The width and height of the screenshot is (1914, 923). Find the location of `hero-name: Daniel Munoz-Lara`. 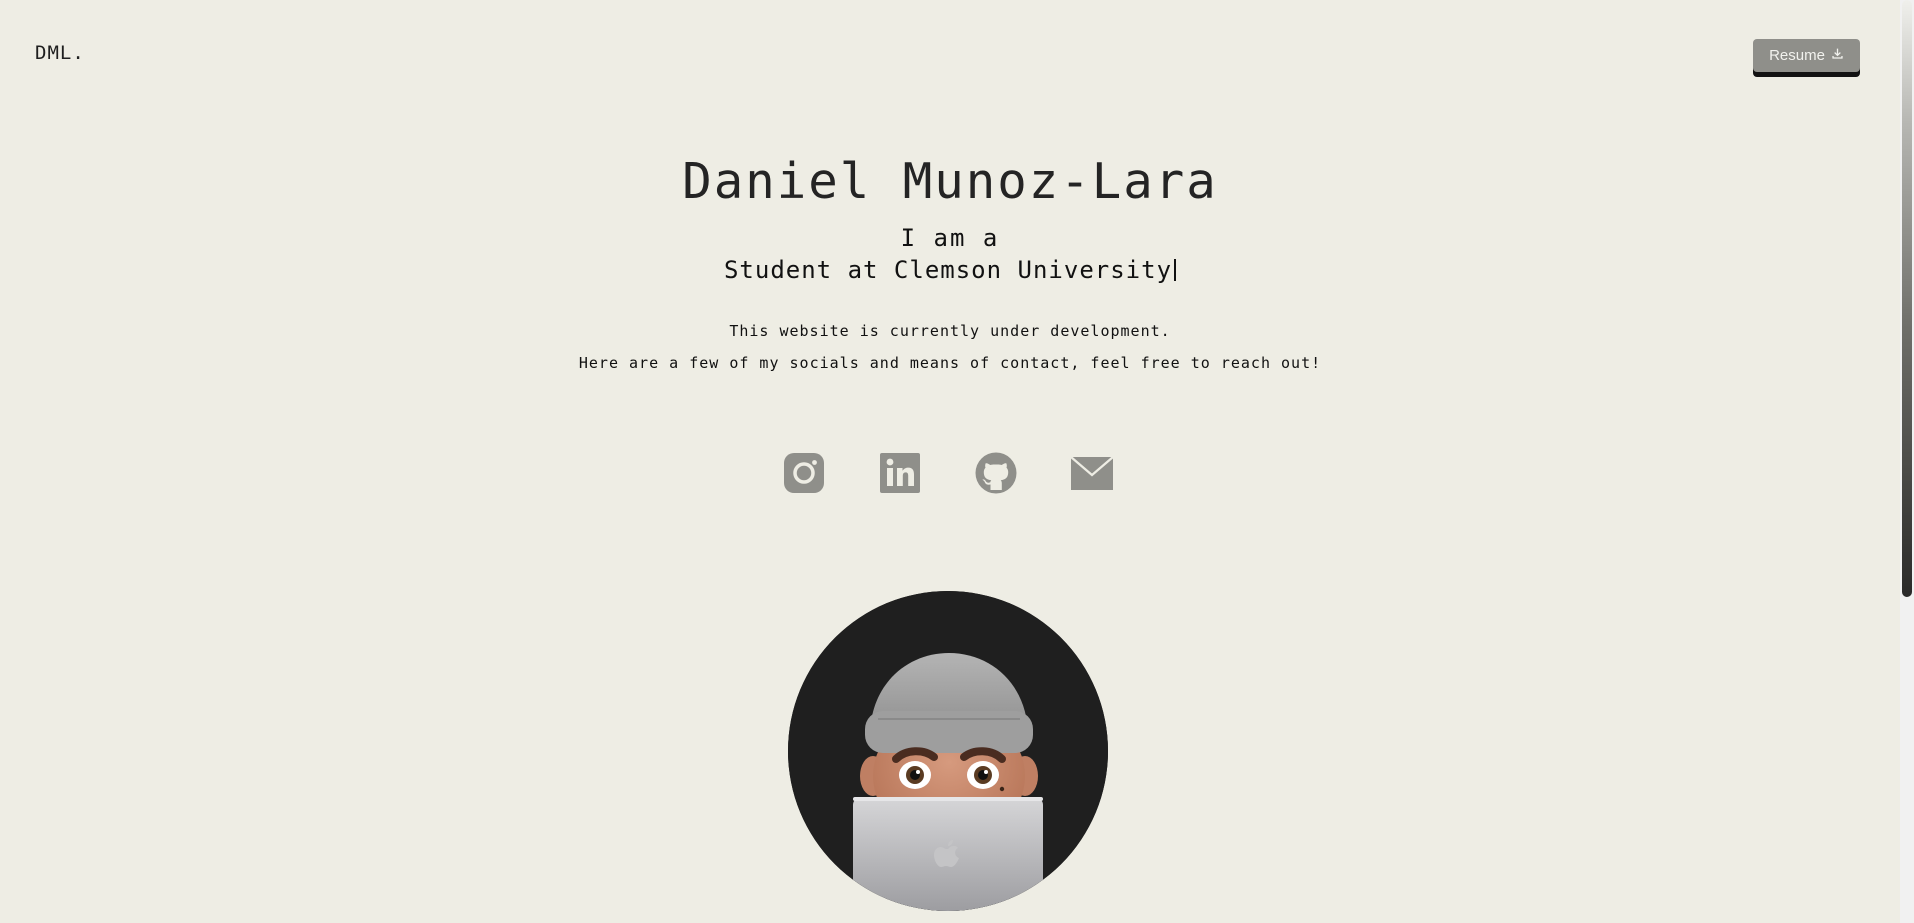

hero-name: Daniel Munoz-Lara is located at coordinates (950, 181).